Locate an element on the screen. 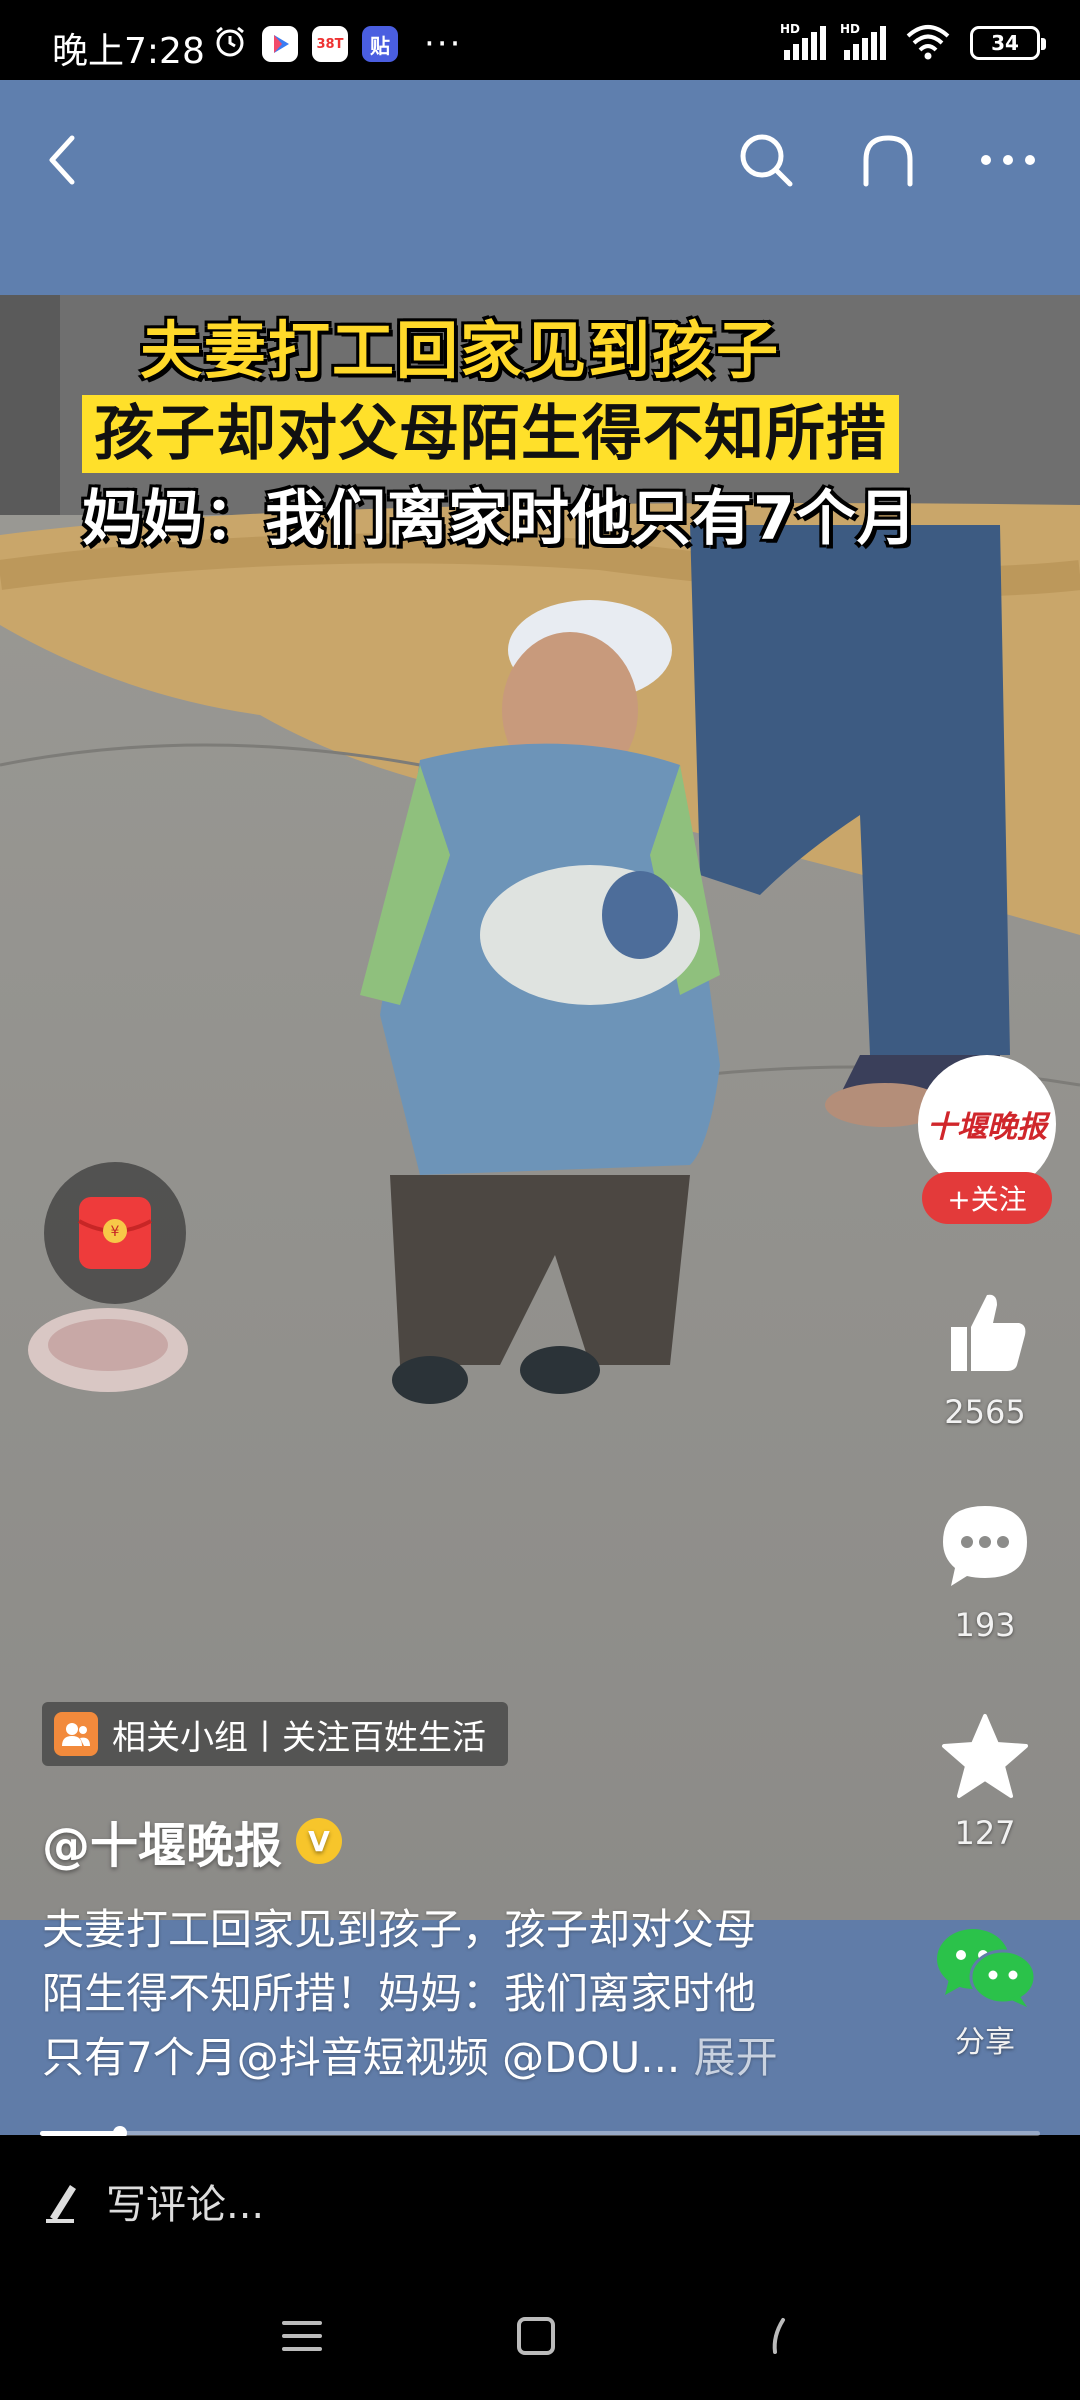  home-square-icon is located at coordinates (536, 2336).